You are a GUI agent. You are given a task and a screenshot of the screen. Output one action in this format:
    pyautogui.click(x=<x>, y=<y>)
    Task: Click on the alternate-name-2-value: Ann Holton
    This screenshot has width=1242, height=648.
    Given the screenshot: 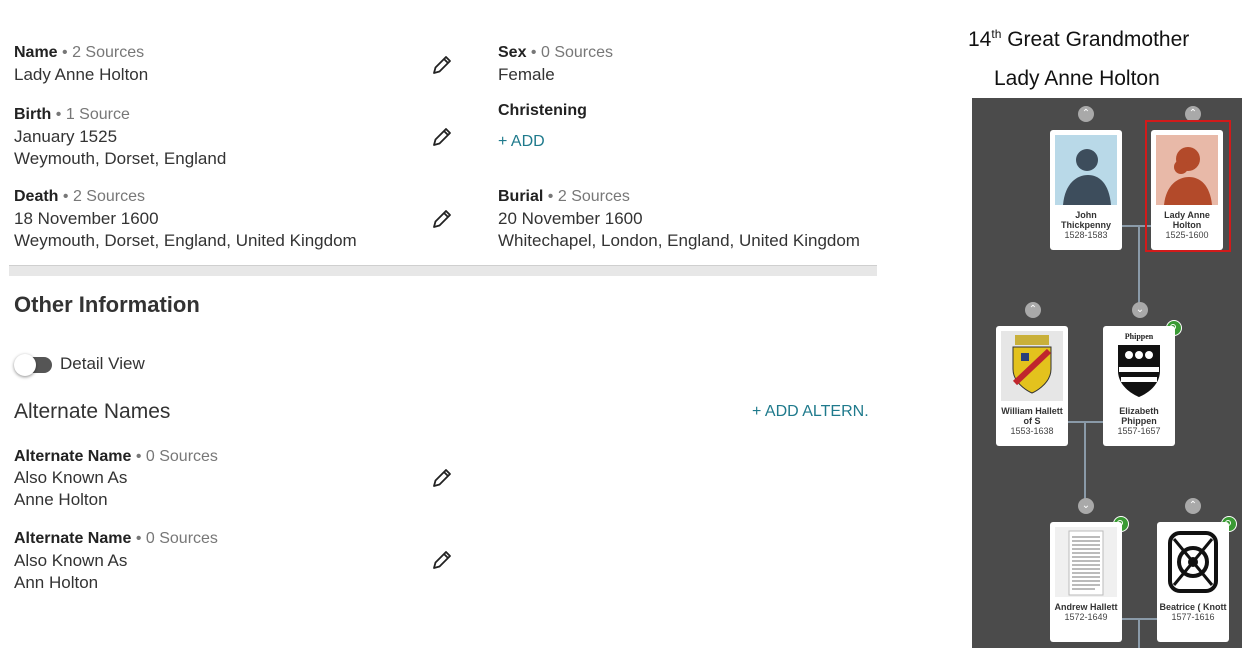 What is the action you would take?
    pyautogui.click(x=56, y=582)
    